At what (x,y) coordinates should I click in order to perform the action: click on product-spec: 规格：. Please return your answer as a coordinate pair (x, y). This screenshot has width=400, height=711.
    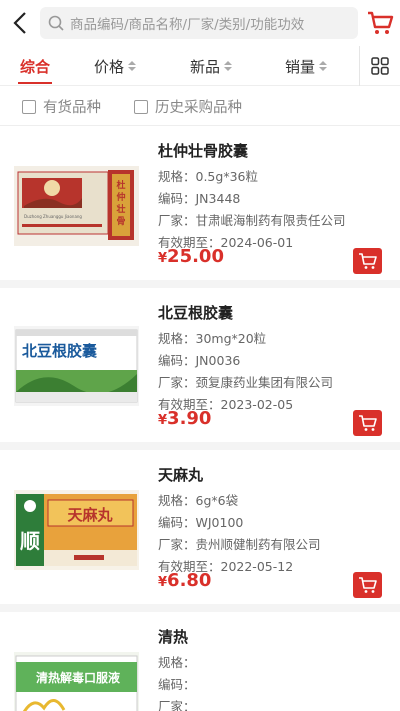
    Looking at the image, I should click on (177, 662).